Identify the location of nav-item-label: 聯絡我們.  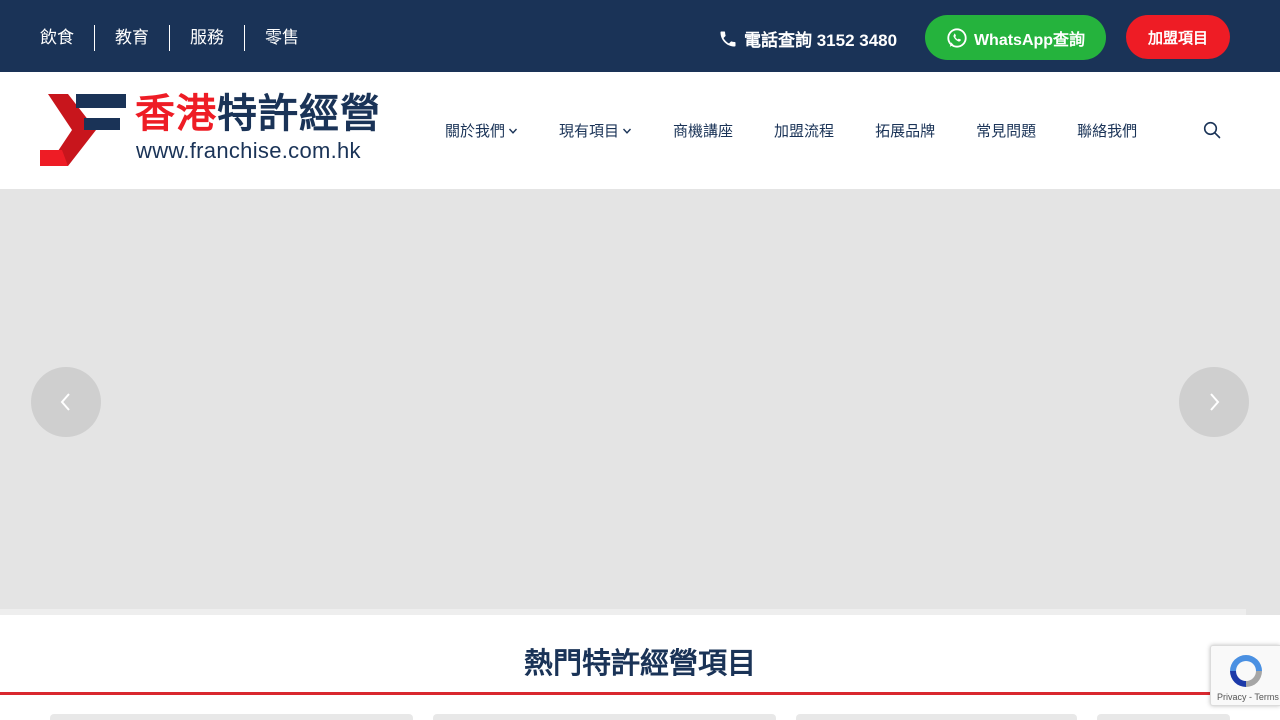
(1107, 131).